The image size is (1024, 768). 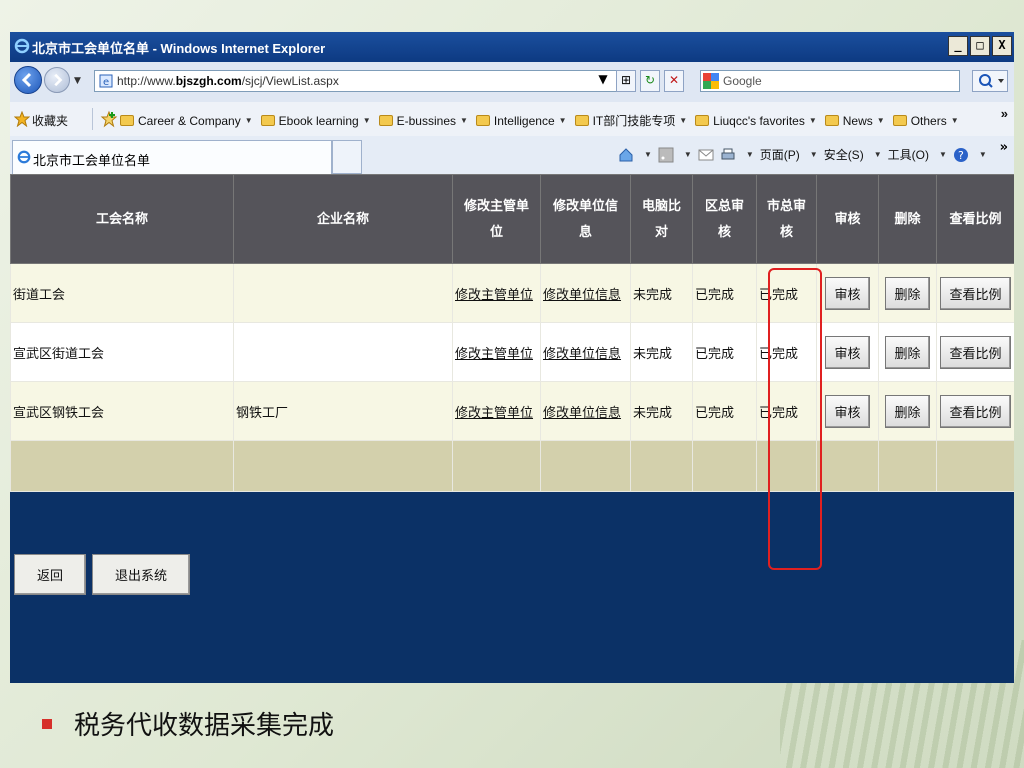 What do you see at coordinates (631, 120) in the screenshot?
I see `favorite-folder: IT部门技能专项 ▼` at bounding box center [631, 120].